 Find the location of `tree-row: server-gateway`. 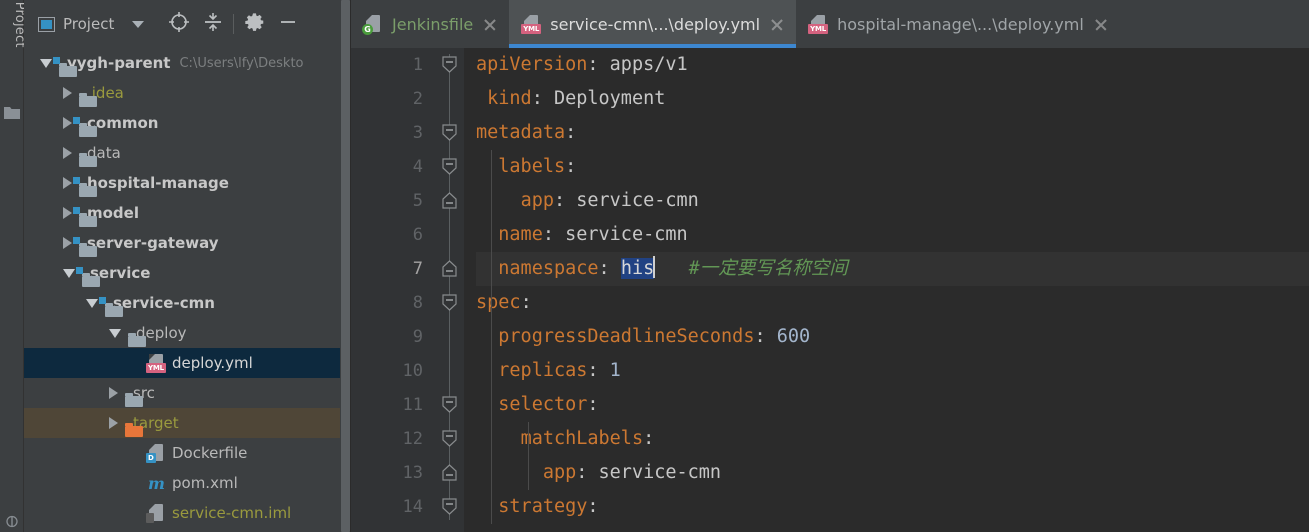

tree-row: server-gateway is located at coordinates (187, 243).